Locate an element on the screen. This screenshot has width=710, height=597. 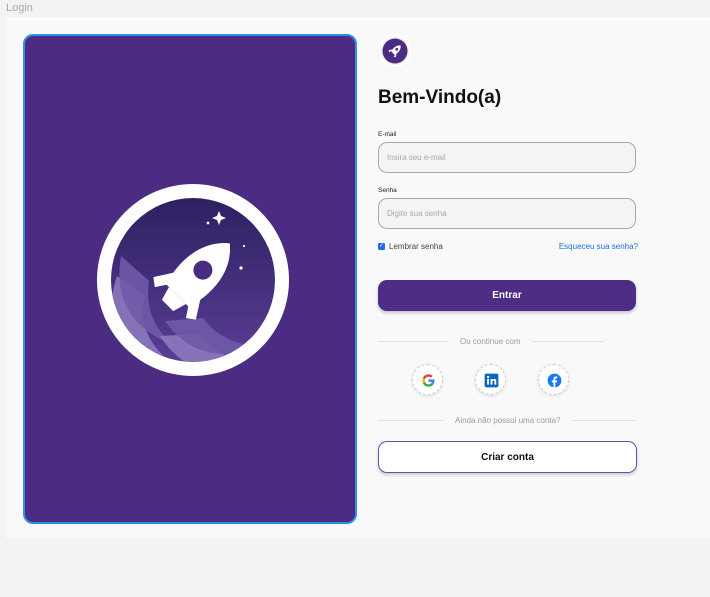
login-button: Entrar is located at coordinates (507, 295).